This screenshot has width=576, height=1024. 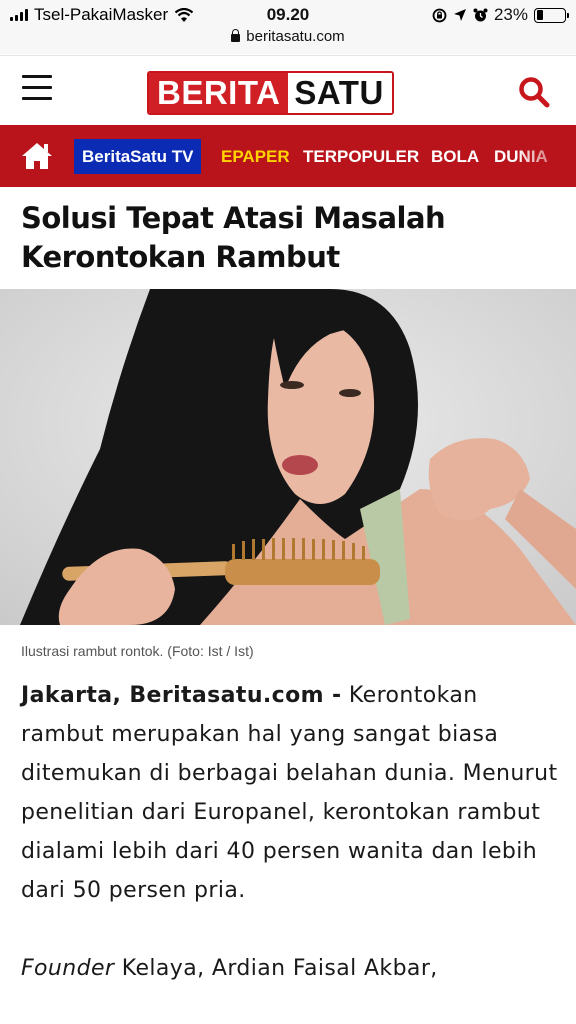 What do you see at coordinates (288, 15) in the screenshot?
I see `status-bar: Tsel-PakaiMasker 09.20 23%` at bounding box center [288, 15].